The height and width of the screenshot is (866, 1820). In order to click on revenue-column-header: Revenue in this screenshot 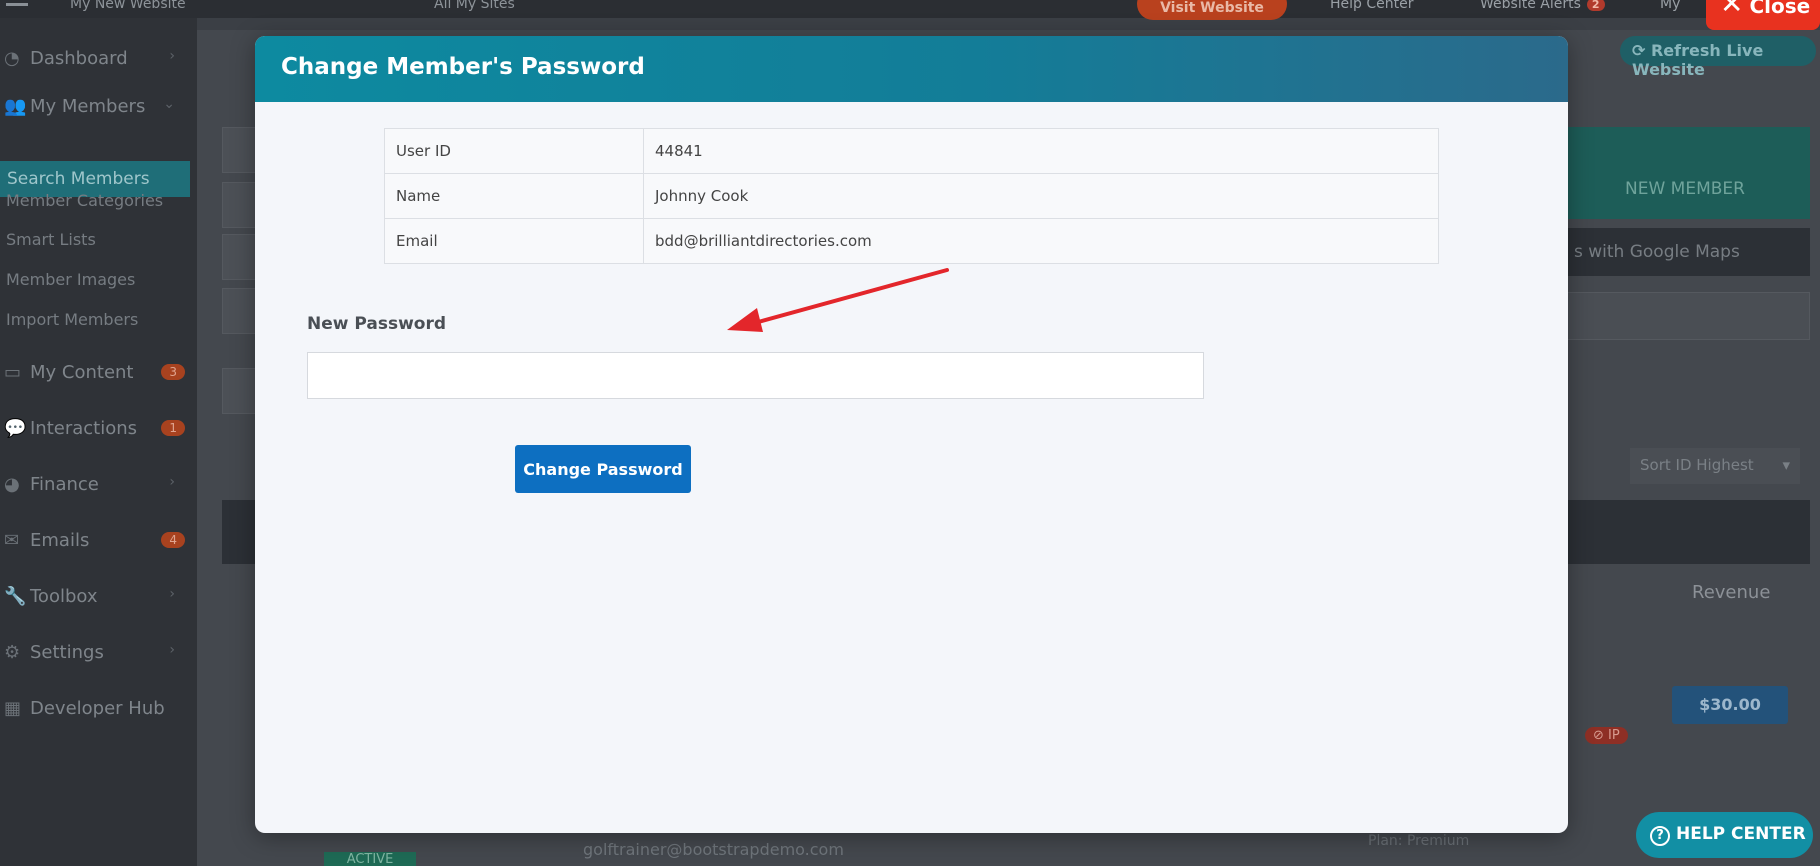, I will do `click(1731, 592)`.